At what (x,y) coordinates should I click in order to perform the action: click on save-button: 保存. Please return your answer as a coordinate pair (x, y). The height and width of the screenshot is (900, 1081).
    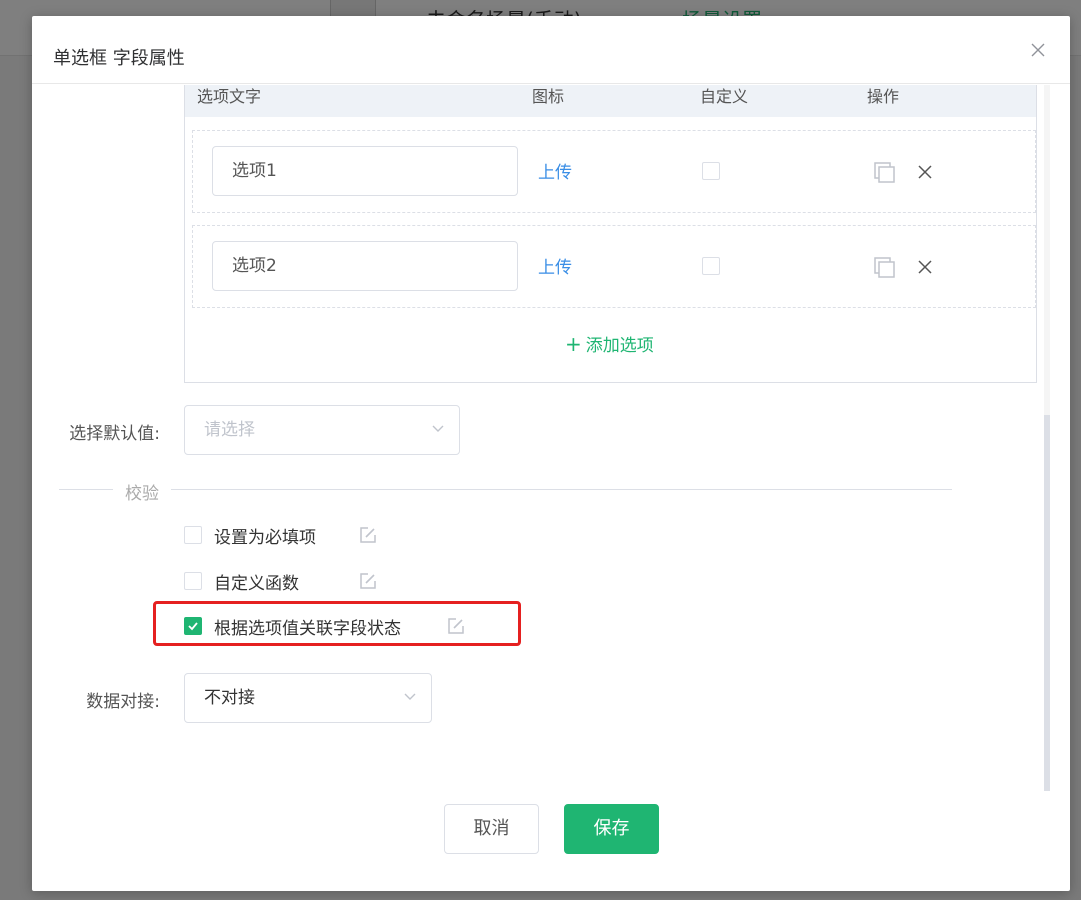
    Looking at the image, I should click on (611, 829).